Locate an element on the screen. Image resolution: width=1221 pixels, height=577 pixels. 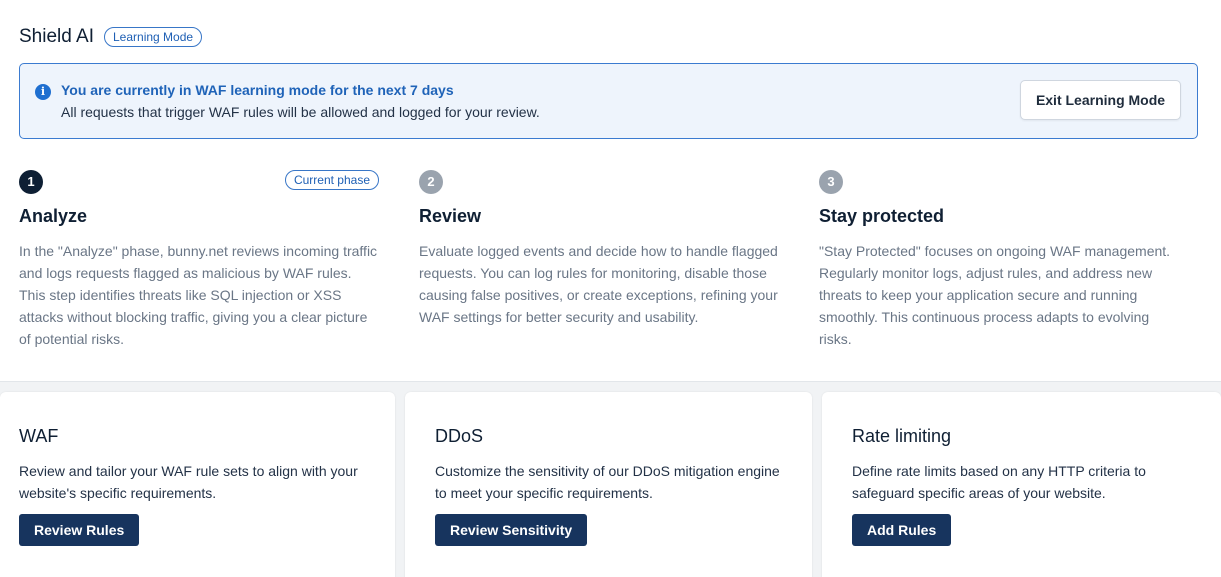
current-phase-badge: Current phase is located at coordinates (331, 180).